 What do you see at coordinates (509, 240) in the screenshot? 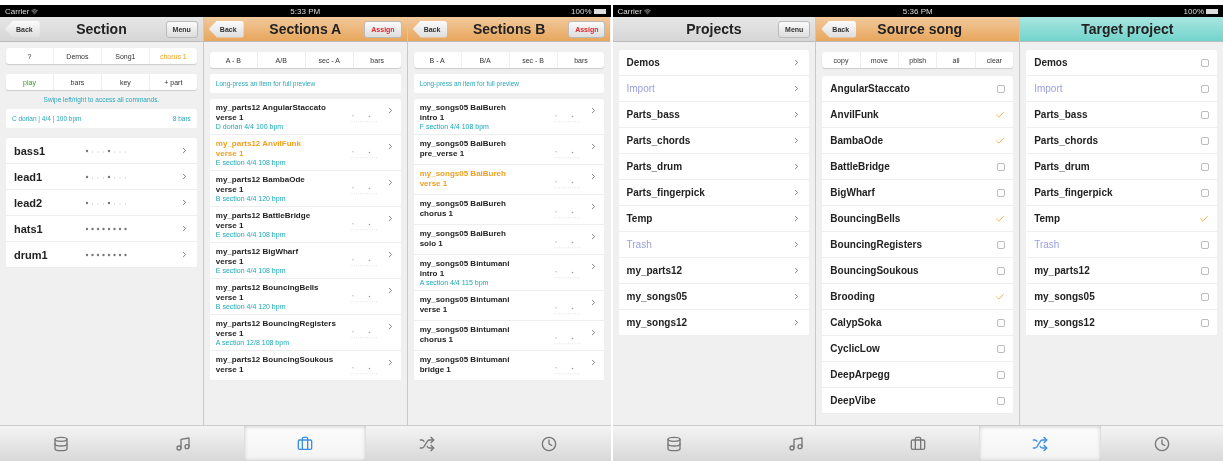
I see `section-item: my_songs05 BaiBureh solo 1` at bounding box center [509, 240].